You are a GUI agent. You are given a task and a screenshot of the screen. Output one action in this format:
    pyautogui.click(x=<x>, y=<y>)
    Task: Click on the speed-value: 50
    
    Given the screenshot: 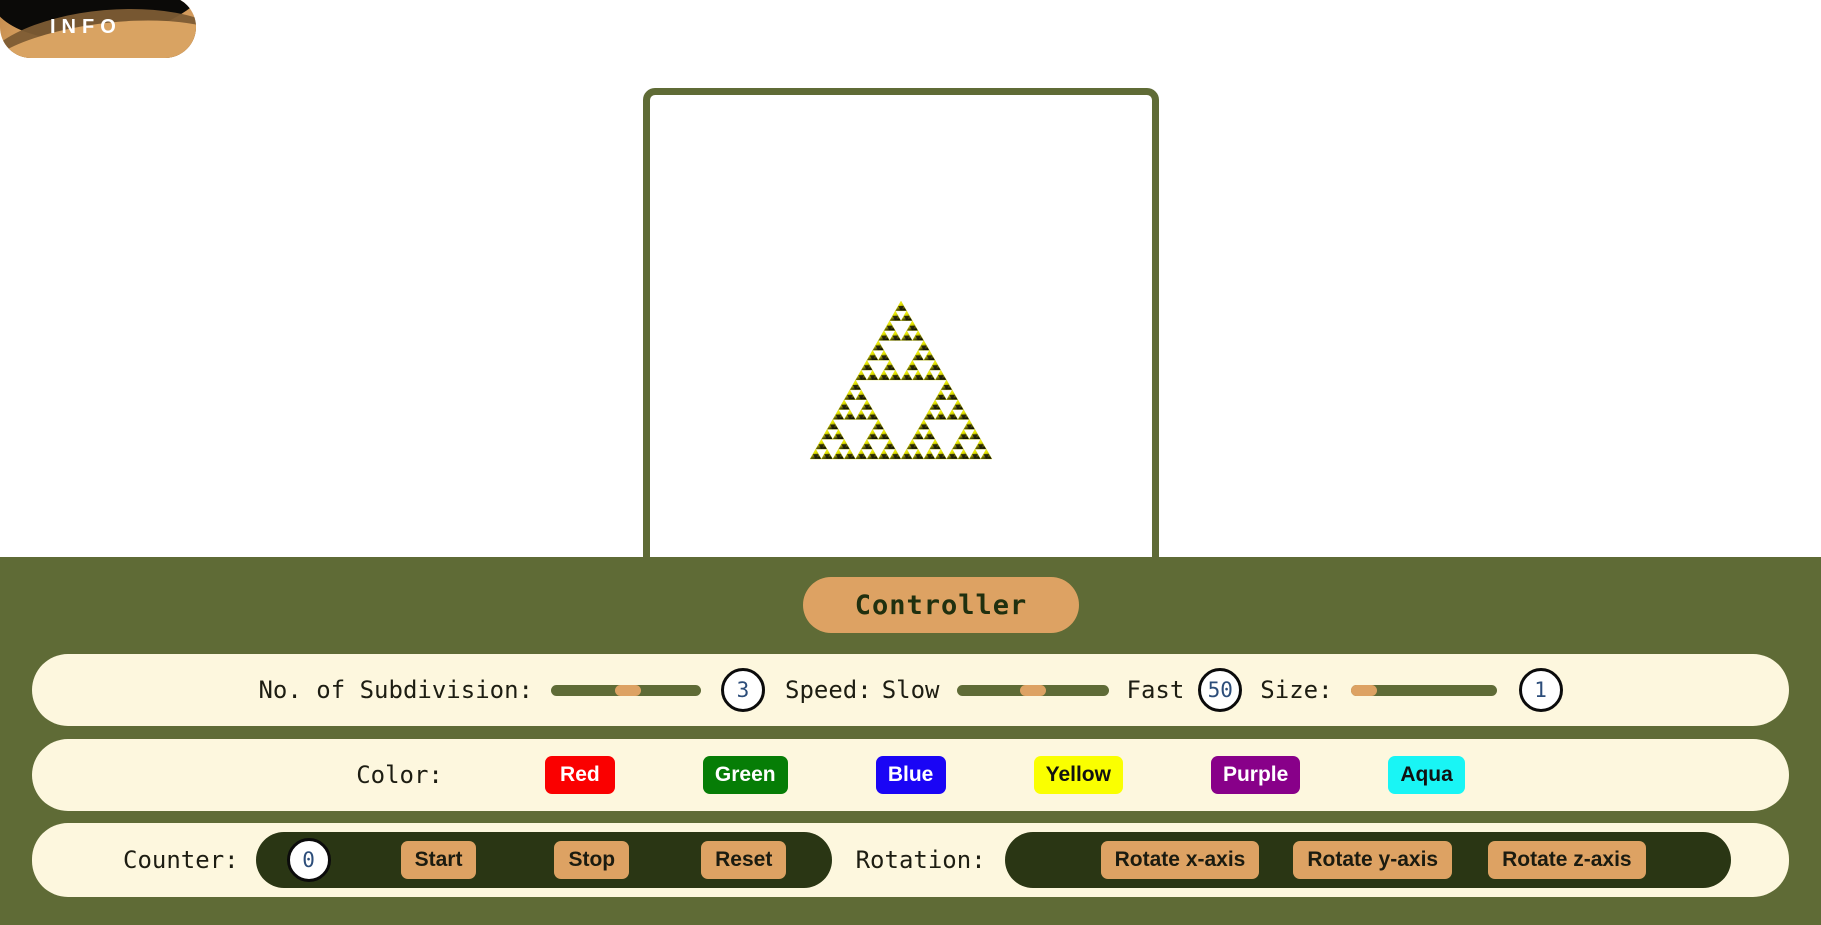 What is the action you would take?
    pyautogui.click(x=1220, y=690)
    